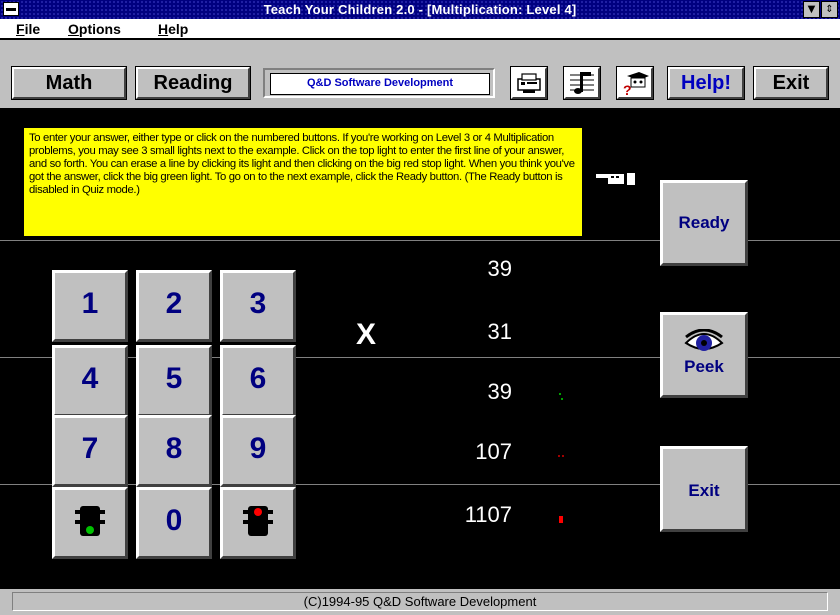  What do you see at coordinates (561, 517) in the screenshot?
I see `line-3-light` at bounding box center [561, 517].